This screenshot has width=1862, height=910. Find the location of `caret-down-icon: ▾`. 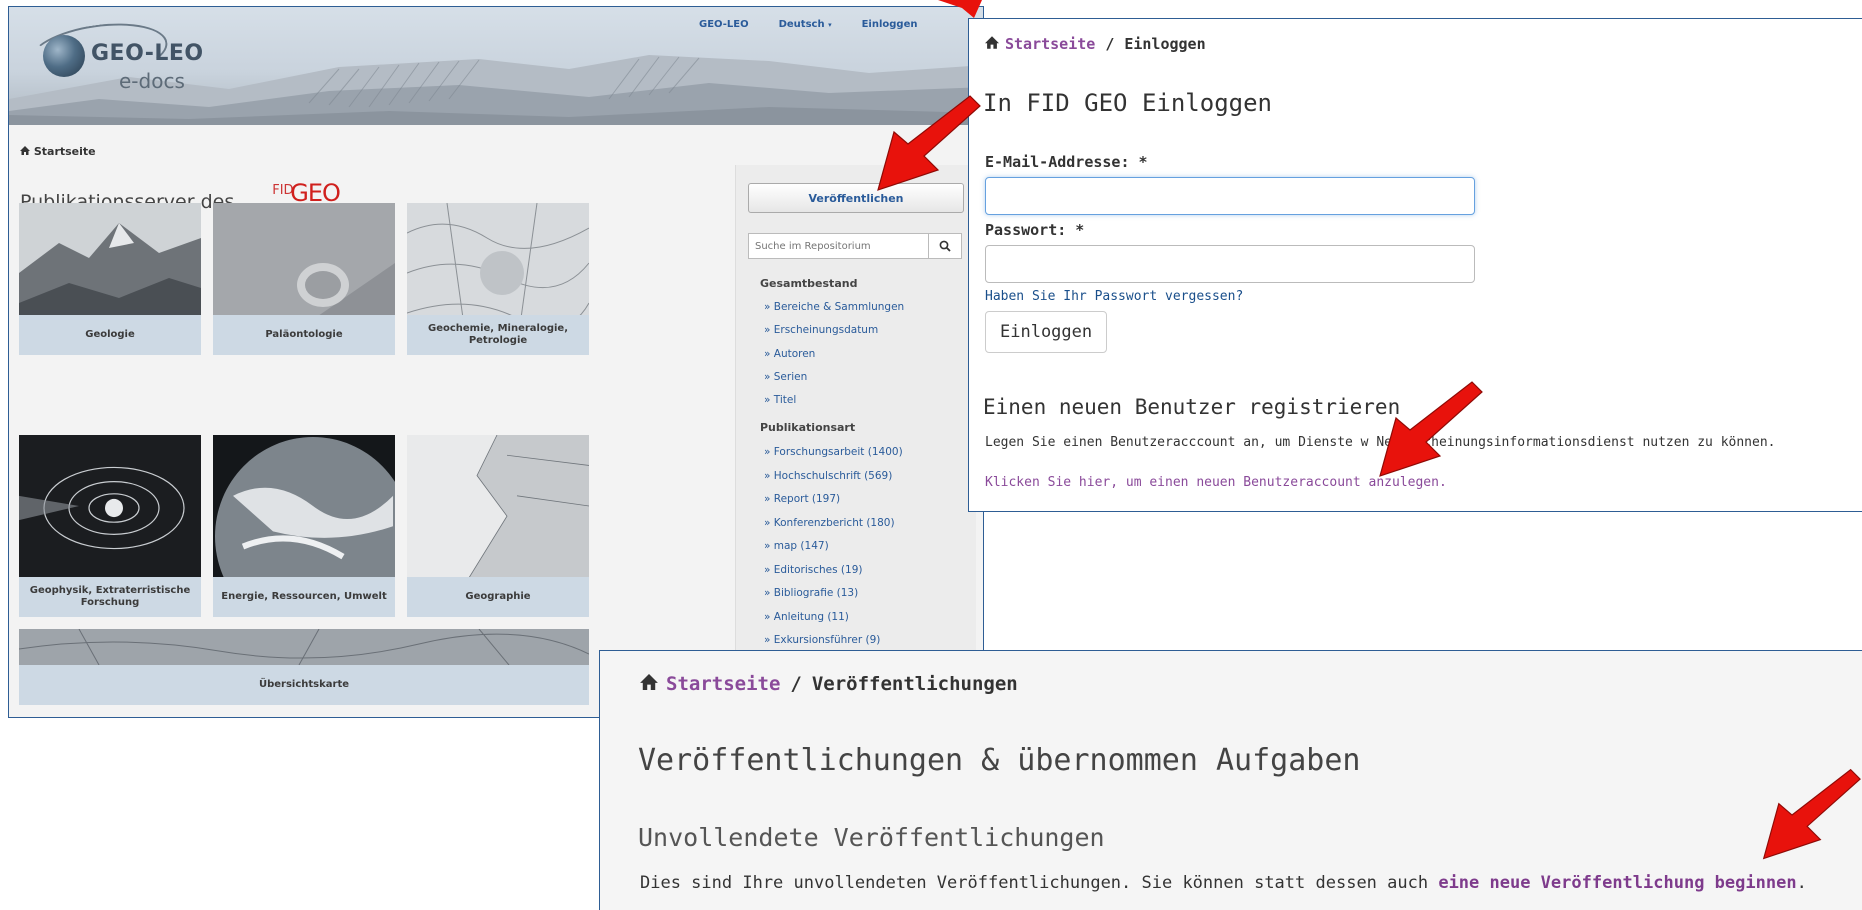

caret-down-icon: ▾ is located at coordinates (830, 25).